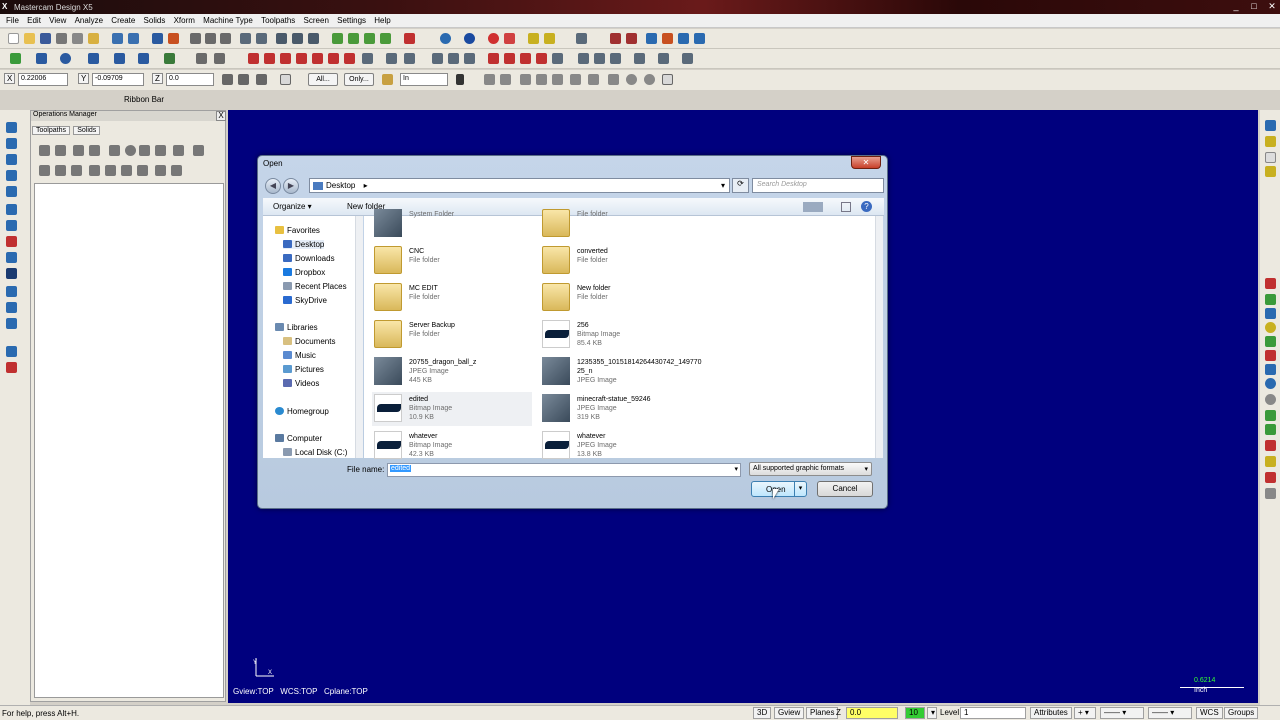 The width and height of the screenshot is (1280, 720). What do you see at coordinates (620, 446) in the screenshot?
I see `file-item: whatever JPEG Image 13.8 KB` at bounding box center [620, 446].